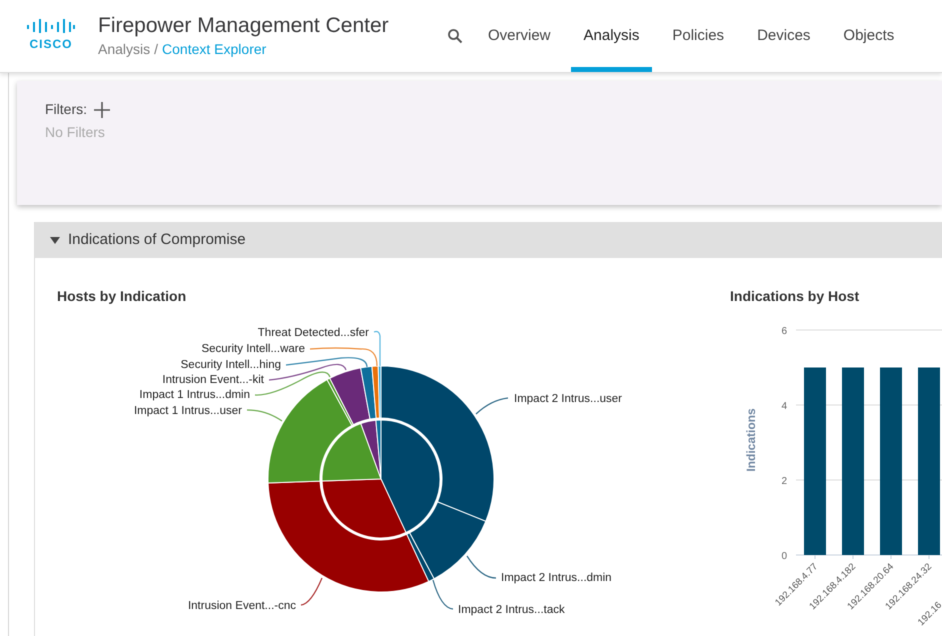 This screenshot has width=942, height=636. Describe the element at coordinates (568, 399) in the screenshot. I see `slice-label: Impact 2 Intrus...user` at that location.